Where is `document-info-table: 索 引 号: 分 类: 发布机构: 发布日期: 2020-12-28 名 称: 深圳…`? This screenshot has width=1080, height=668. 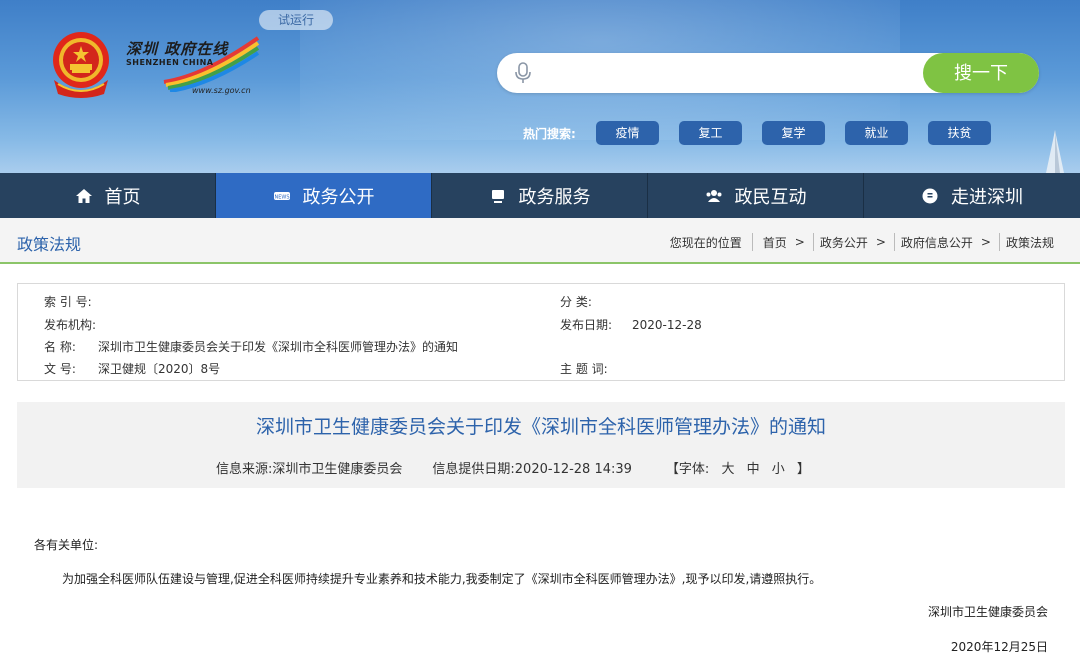 document-info-table: 索 引 号: 分 类: 发布机构: 发布日期: 2020-12-28 名 称: 深圳… is located at coordinates (541, 332).